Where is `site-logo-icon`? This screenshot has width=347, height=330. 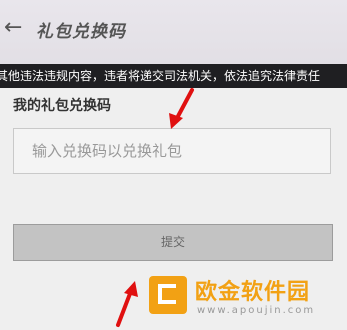 site-logo-icon is located at coordinates (168, 295).